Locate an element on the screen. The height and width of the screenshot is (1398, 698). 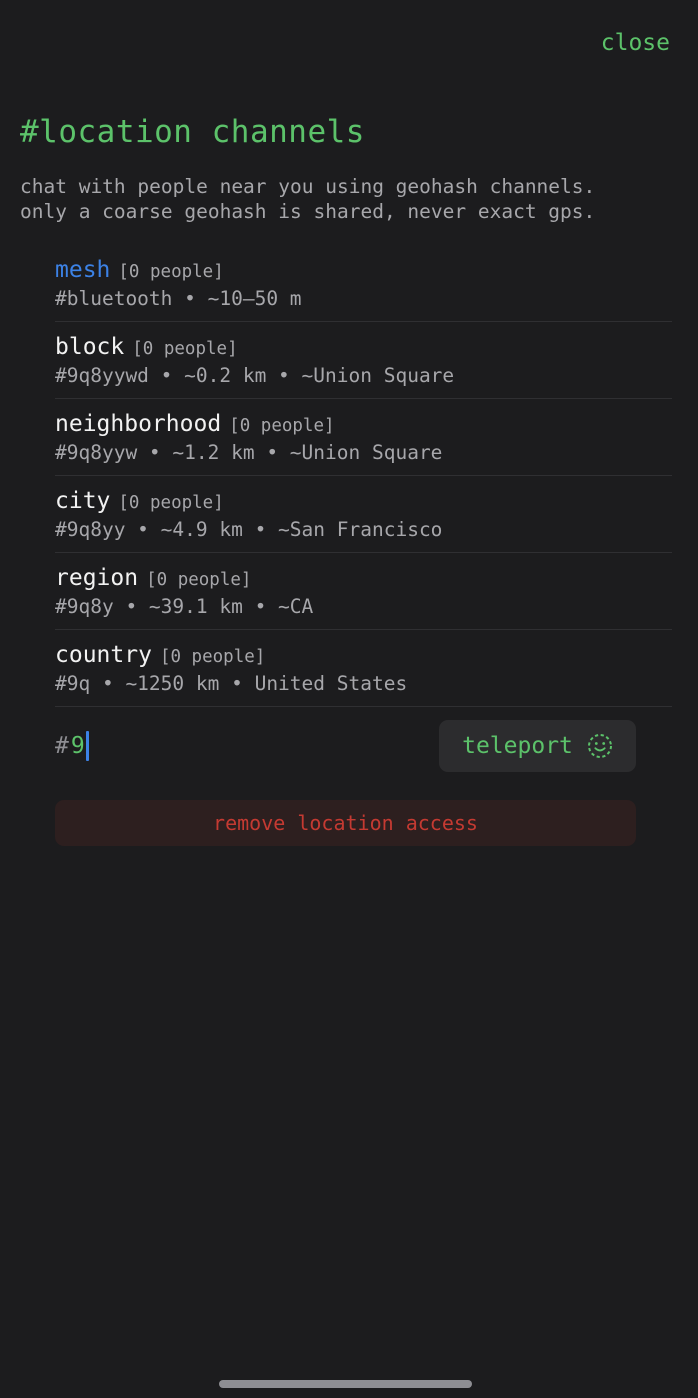
teleport-button: teleport is located at coordinates (537, 746).